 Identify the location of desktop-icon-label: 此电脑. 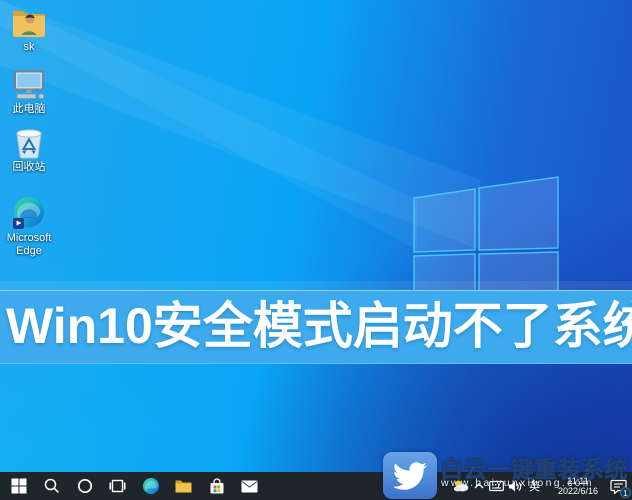
(29, 109).